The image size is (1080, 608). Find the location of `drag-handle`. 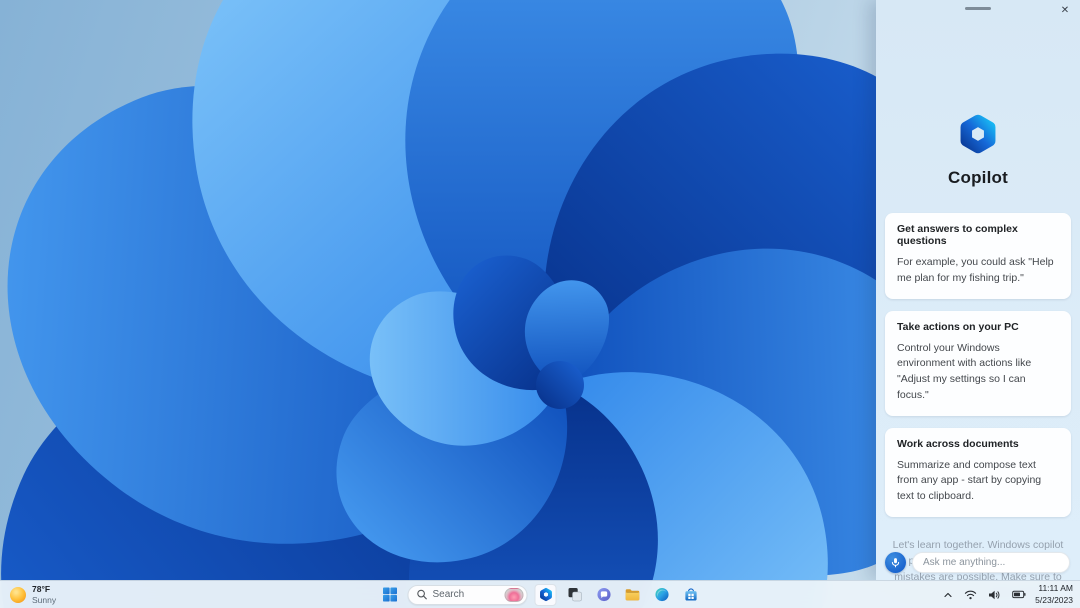

drag-handle is located at coordinates (978, 8).